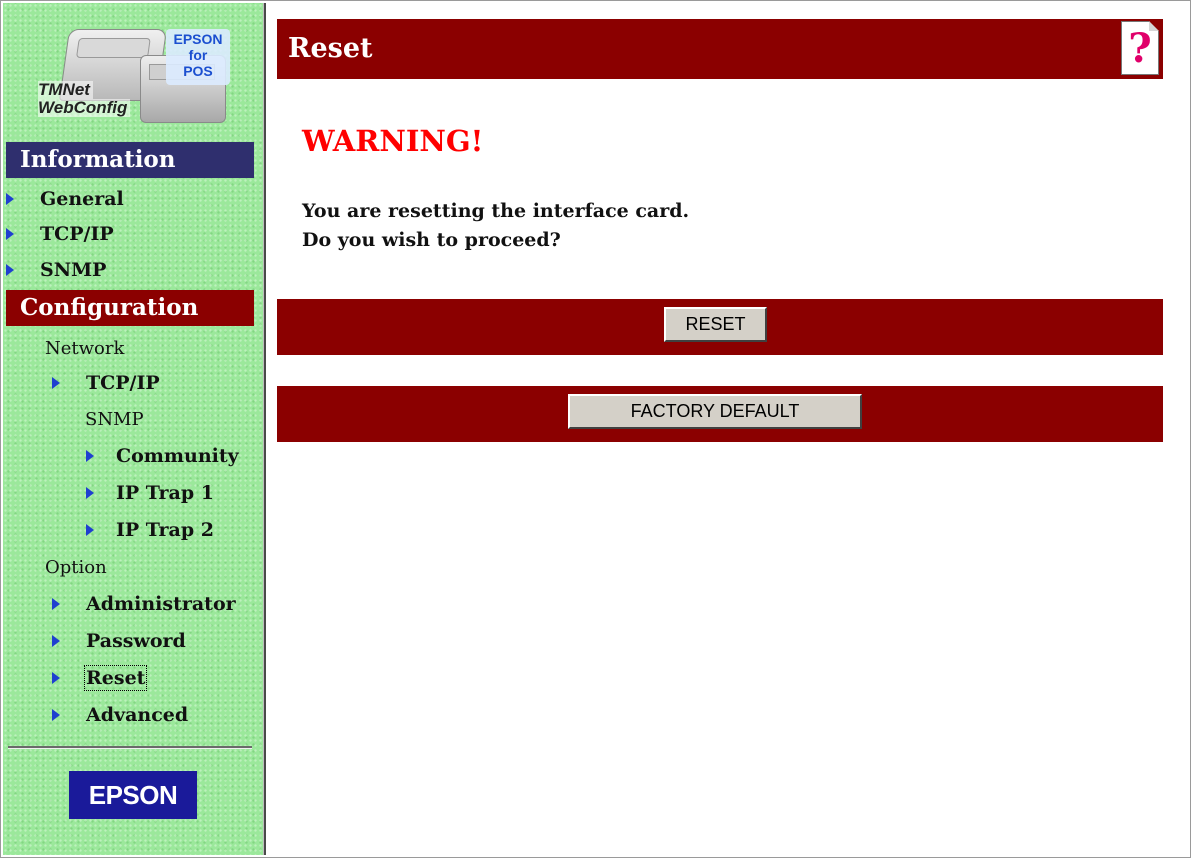 The width and height of the screenshot is (1193, 860). I want to click on tmnet-webconfig-text: TMNet WebConfig, so click(98, 99).